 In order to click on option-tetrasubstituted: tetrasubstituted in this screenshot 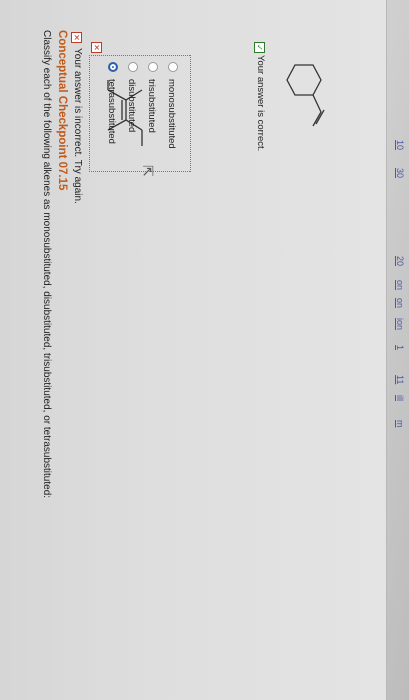, I will do `click(112, 103)`.